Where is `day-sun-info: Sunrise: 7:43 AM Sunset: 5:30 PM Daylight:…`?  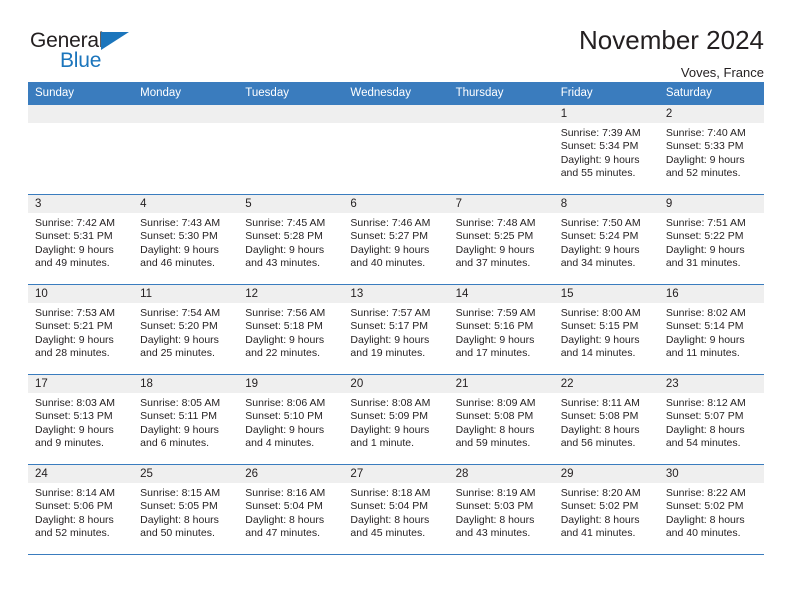
day-sun-info: Sunrise: 7:43 AM Sunset: 5:30 PM Daylight:… is located at coordinates (185, 242).